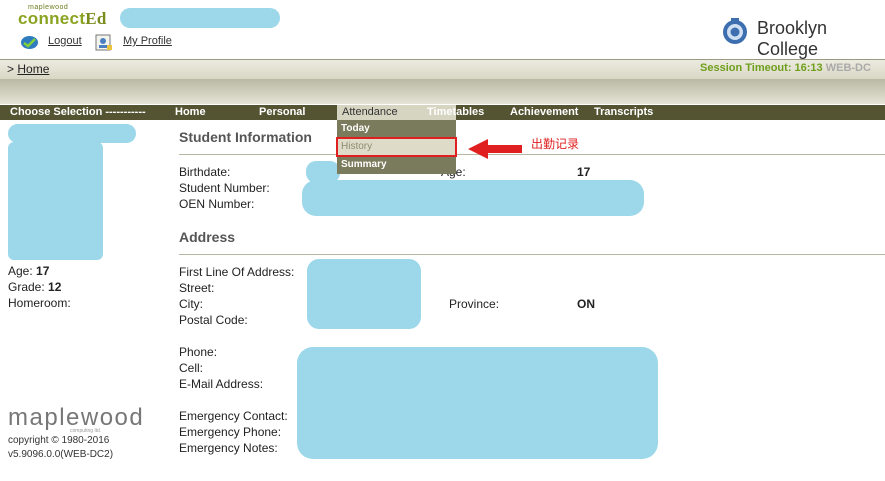  What do you see at coordinates (52, 18) in the screenshot?
I see `logo-main-text: connect` at bounding box center [52, 18].